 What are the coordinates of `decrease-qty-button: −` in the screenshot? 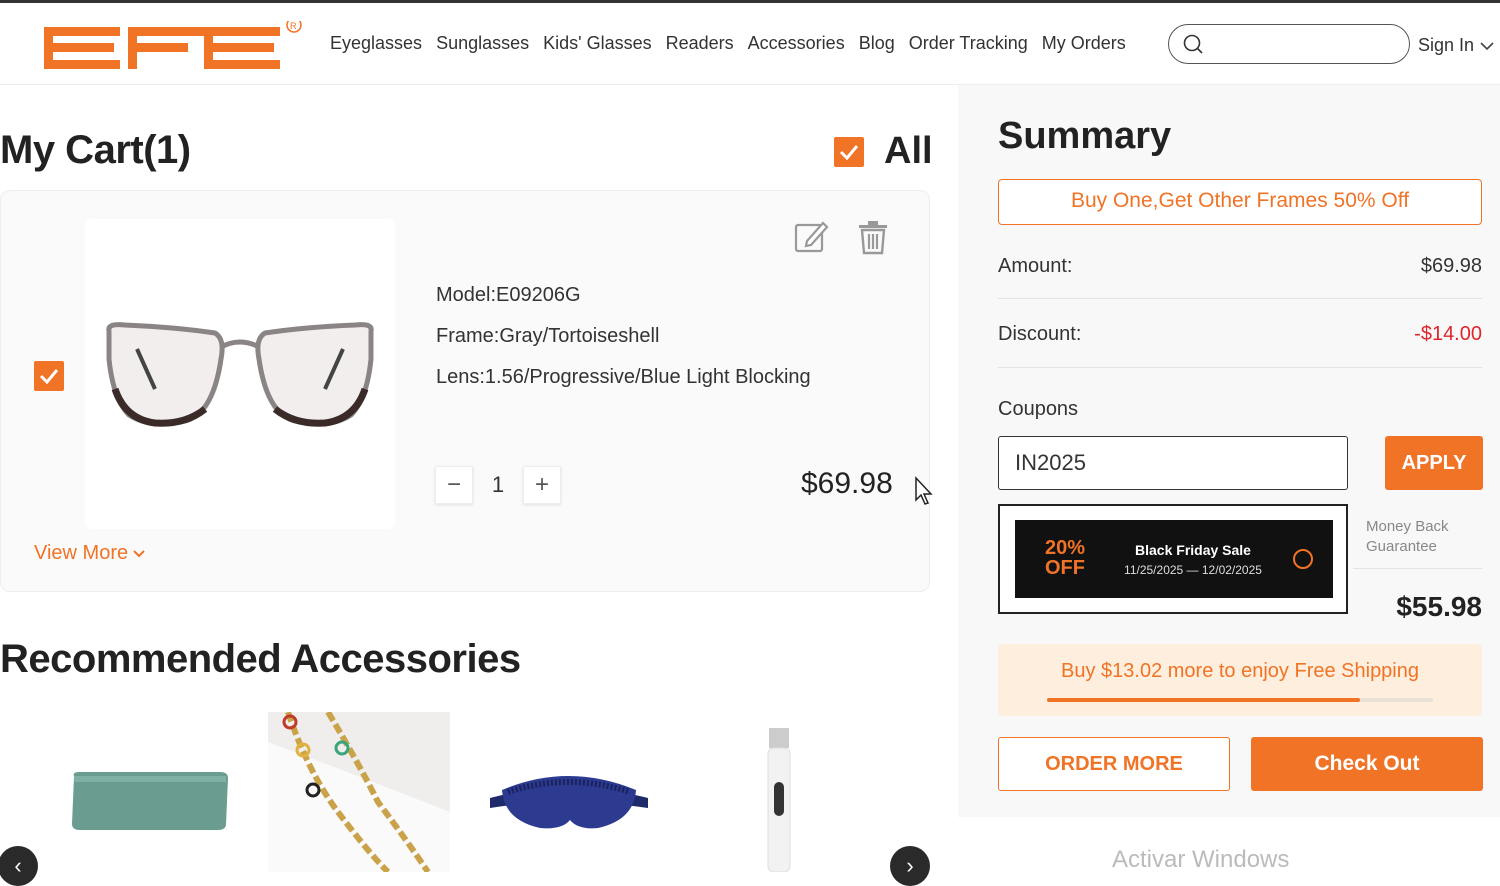 It's located at (454, 485).